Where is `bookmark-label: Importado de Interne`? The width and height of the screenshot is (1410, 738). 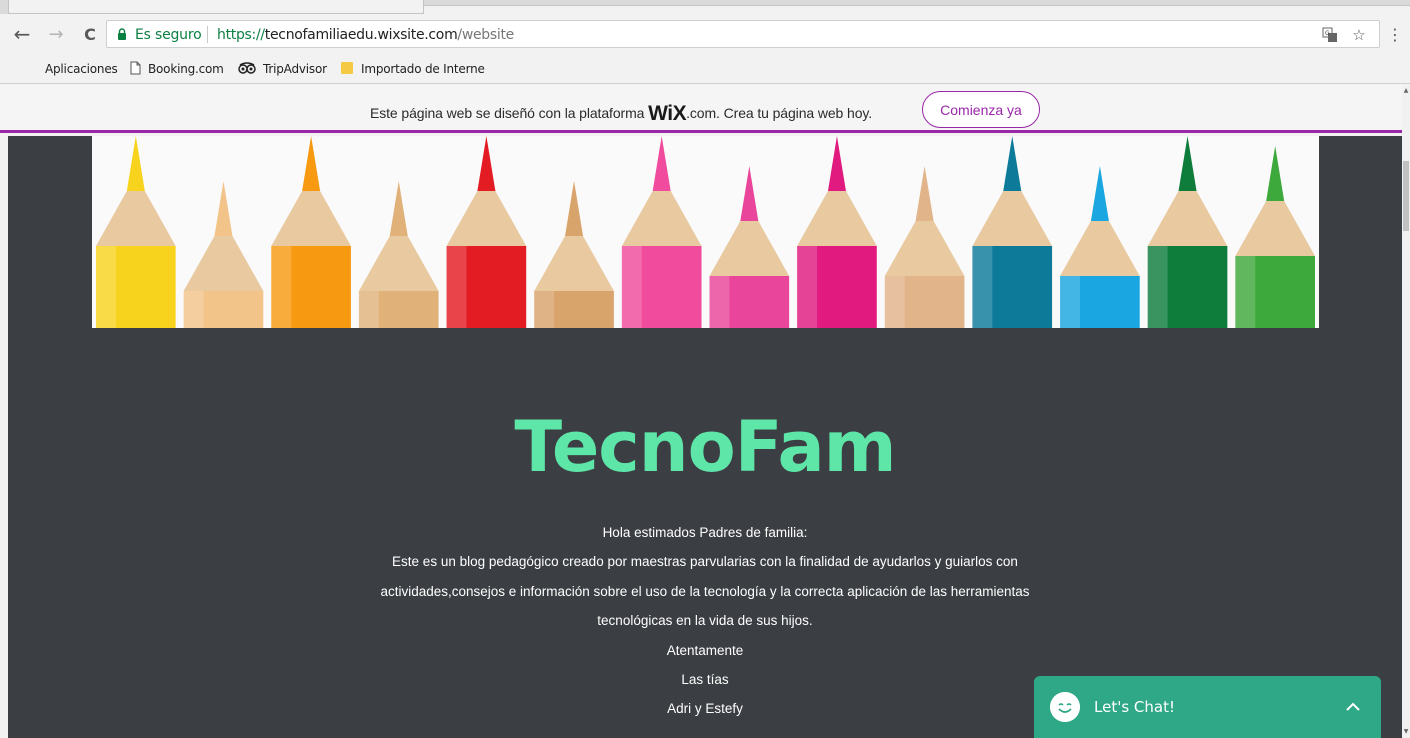
bookmark-label: Importado de Interne is located at coordinates (423, 69).